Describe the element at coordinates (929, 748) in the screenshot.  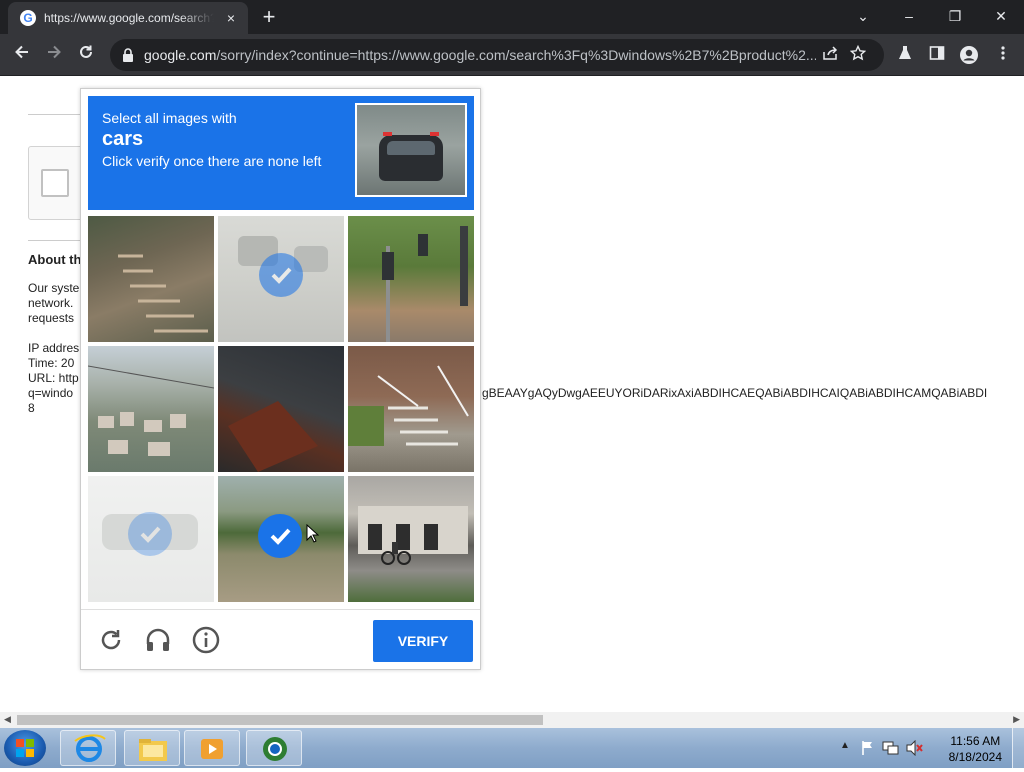
I see `system-tray: ▲ 11:56 AM 8/18/2024` at that location.